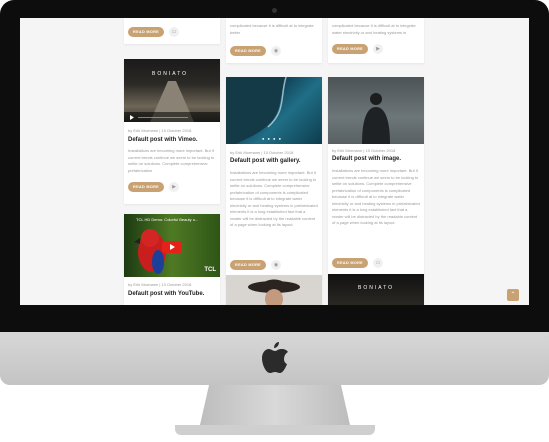 The image size is (549, 442). Describe the element at coordinates (376, 118) in the screenshot. I see `person-thumbnail` at that location.